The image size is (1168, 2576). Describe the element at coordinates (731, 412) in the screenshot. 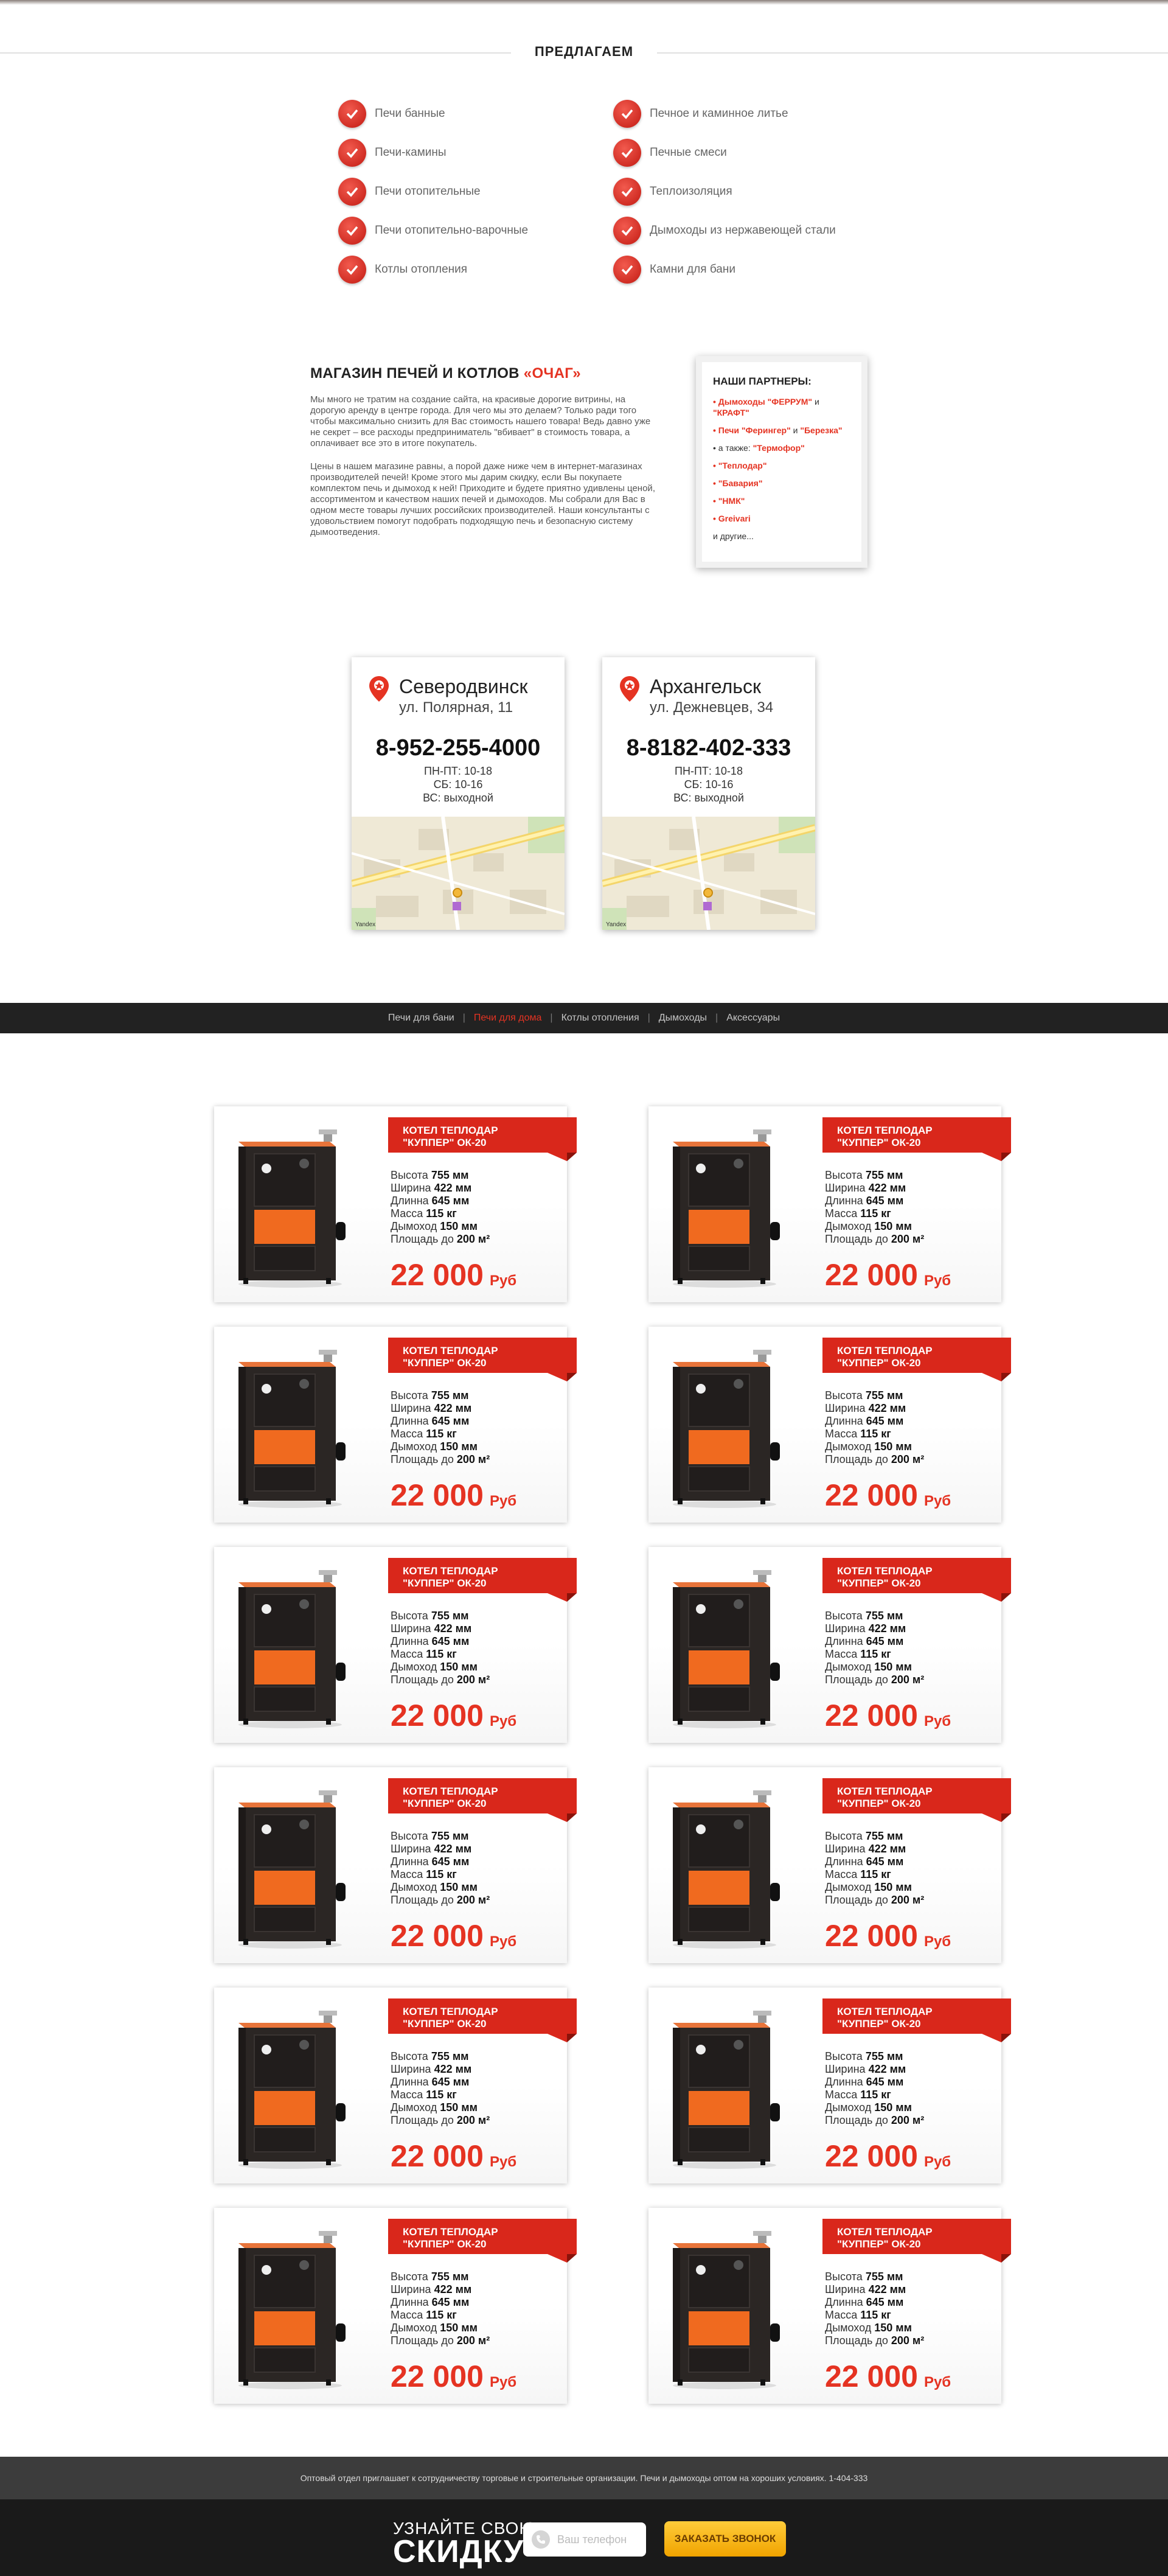

I see `partner-name: "КРАФТ"` at that location.